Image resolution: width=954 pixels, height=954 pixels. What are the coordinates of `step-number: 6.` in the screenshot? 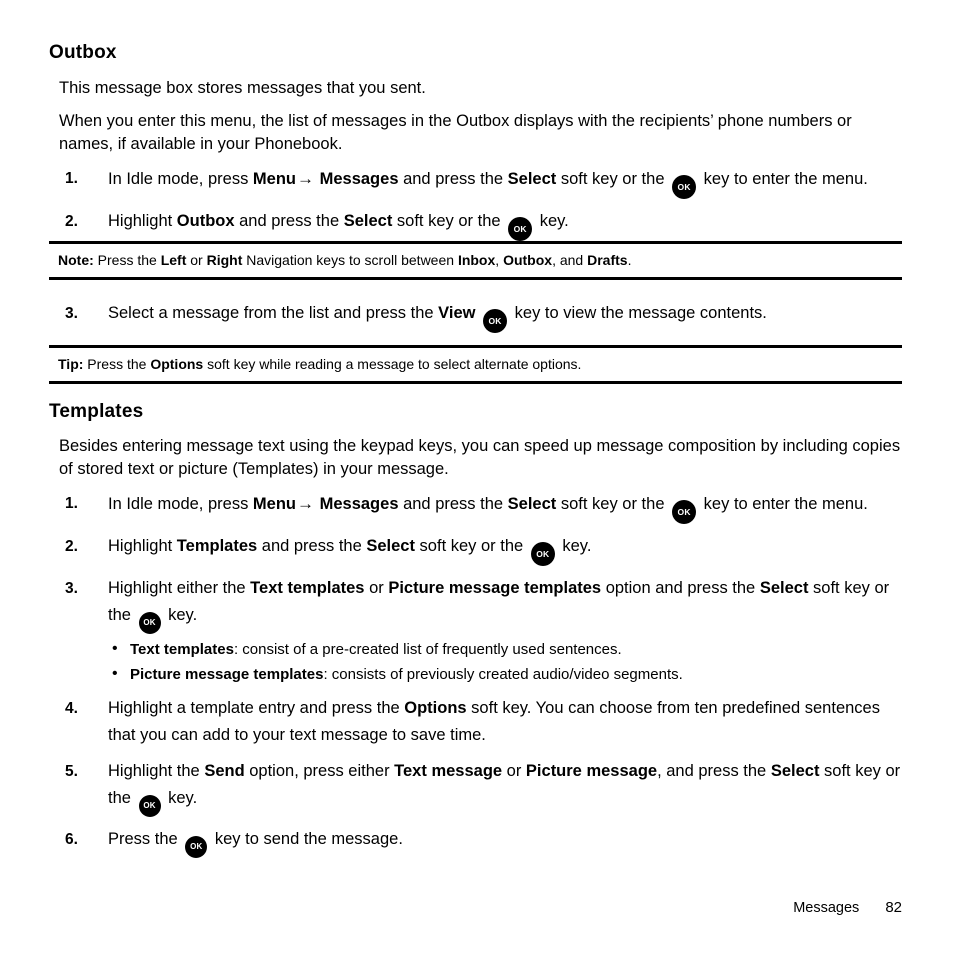 It's located at (71, 839).